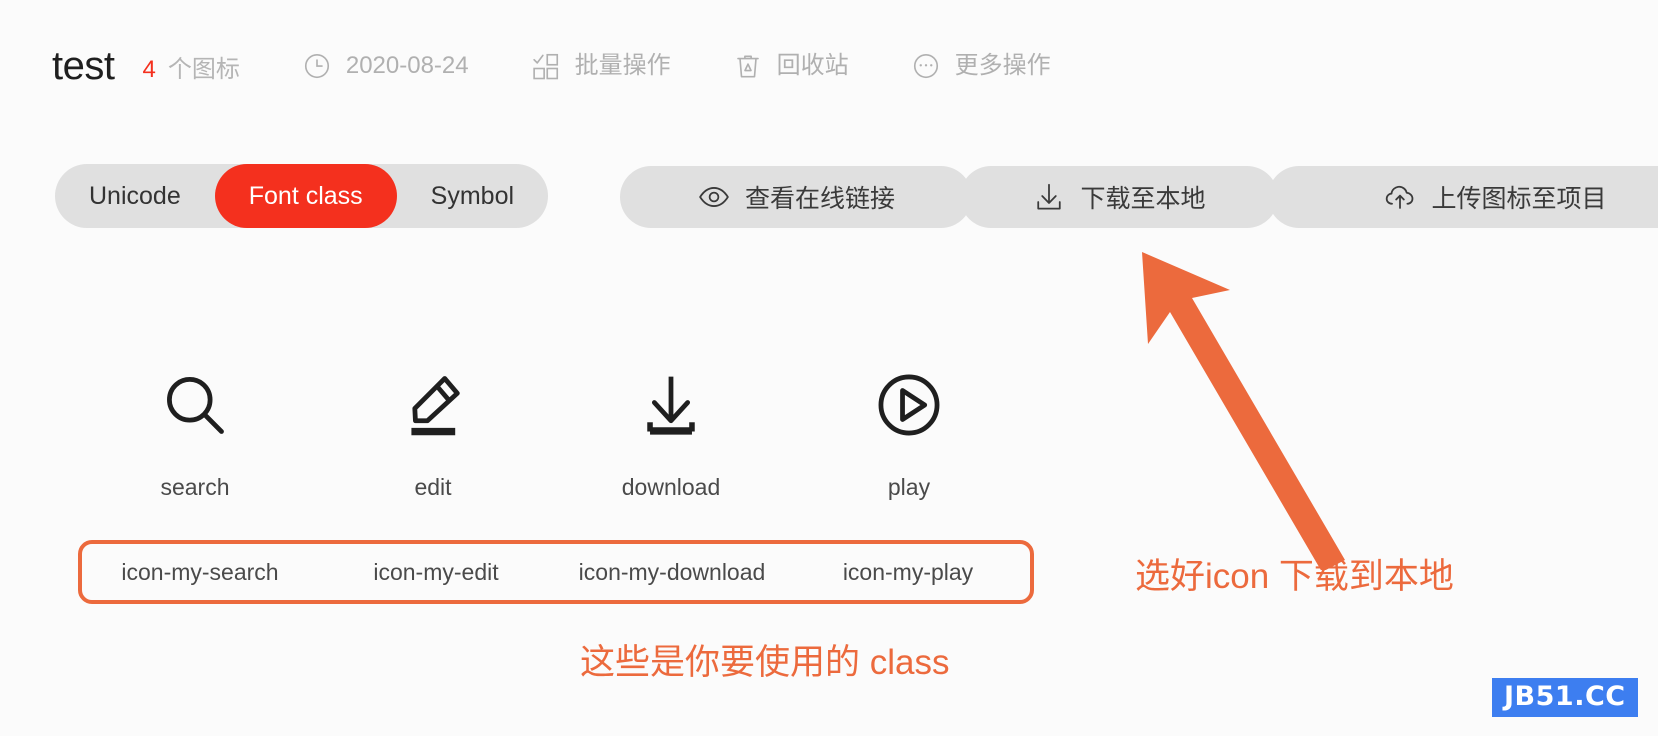  Describe the element at coordinates (552, 487) in the screenshot. I see `icon-name-row: search edit download play` at that location.